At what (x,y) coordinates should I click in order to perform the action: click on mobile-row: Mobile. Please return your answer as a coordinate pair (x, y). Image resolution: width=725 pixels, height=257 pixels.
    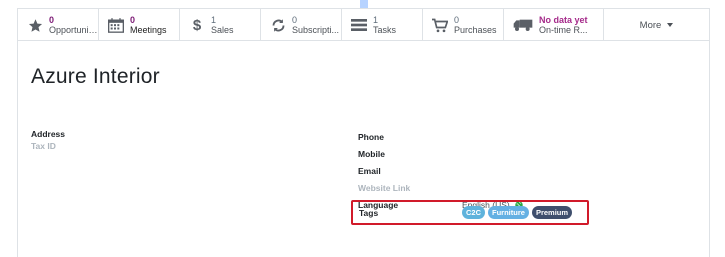
    Looking at the image, I should click on (478, 153).